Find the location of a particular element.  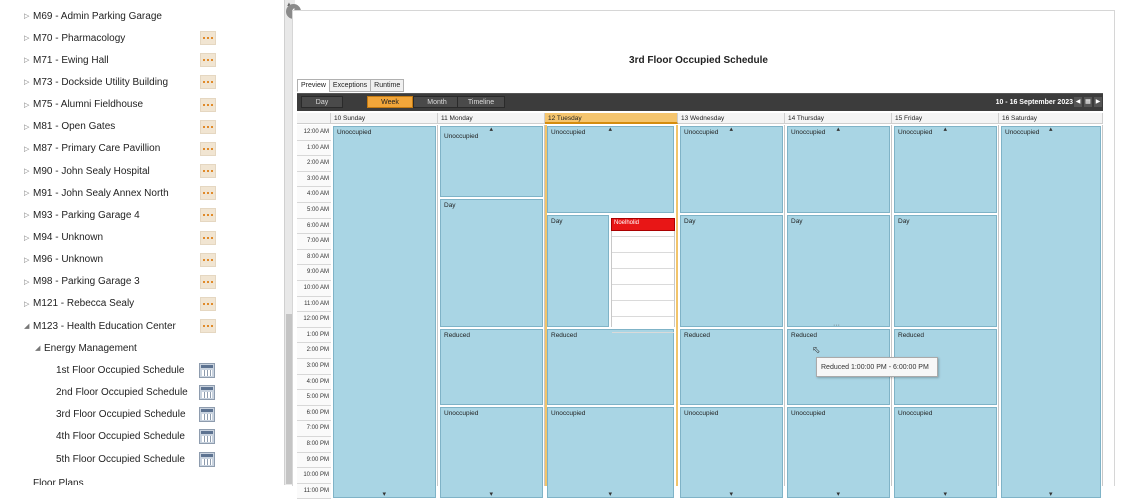

schedule-event: Unoccupied ▾ is located at coordinates (384, 312).